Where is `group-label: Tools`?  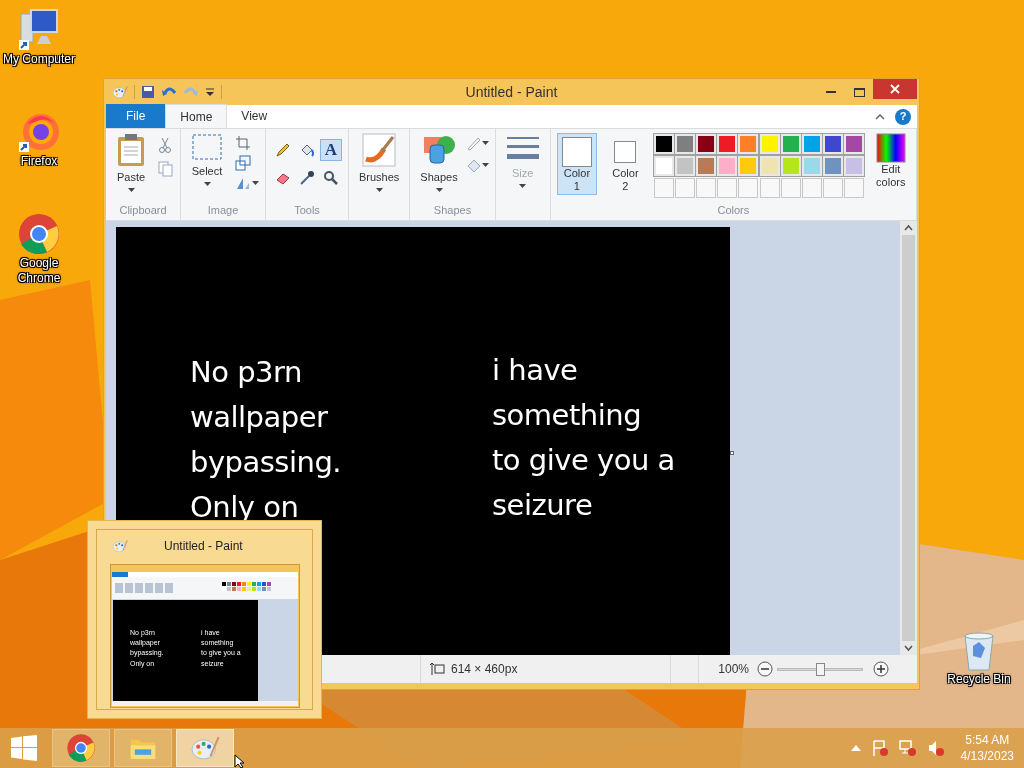
group-label: Tools is located at coordinates (307, 210).